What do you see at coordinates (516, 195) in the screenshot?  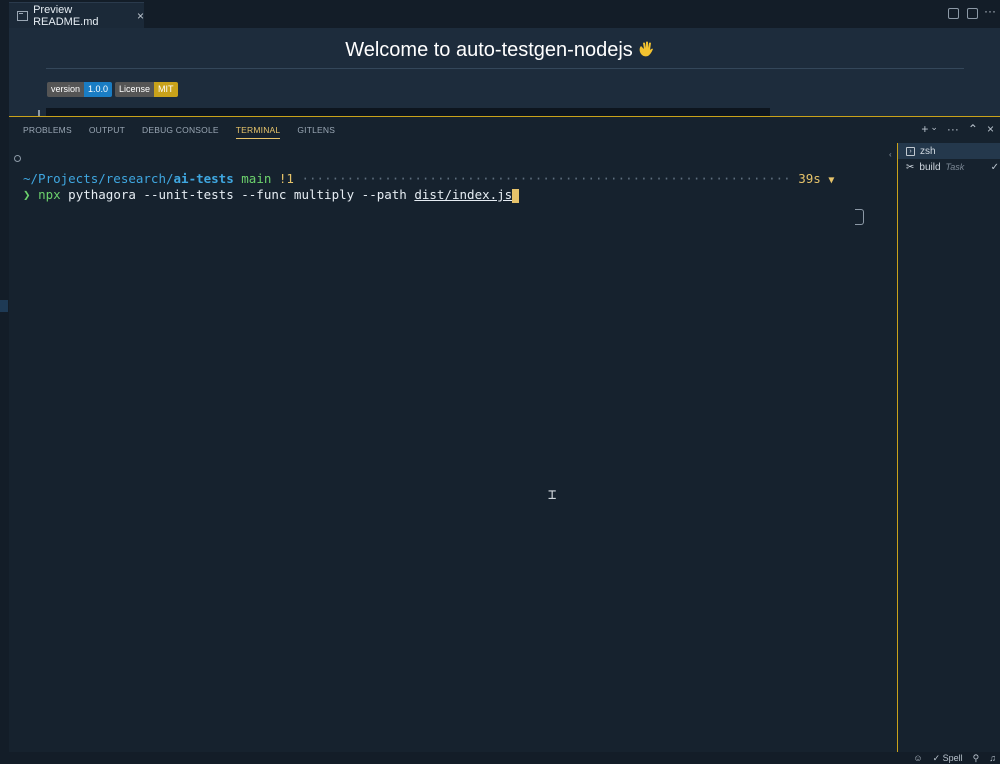 I see `terminal-cursor` at bounding box center [516, 195].